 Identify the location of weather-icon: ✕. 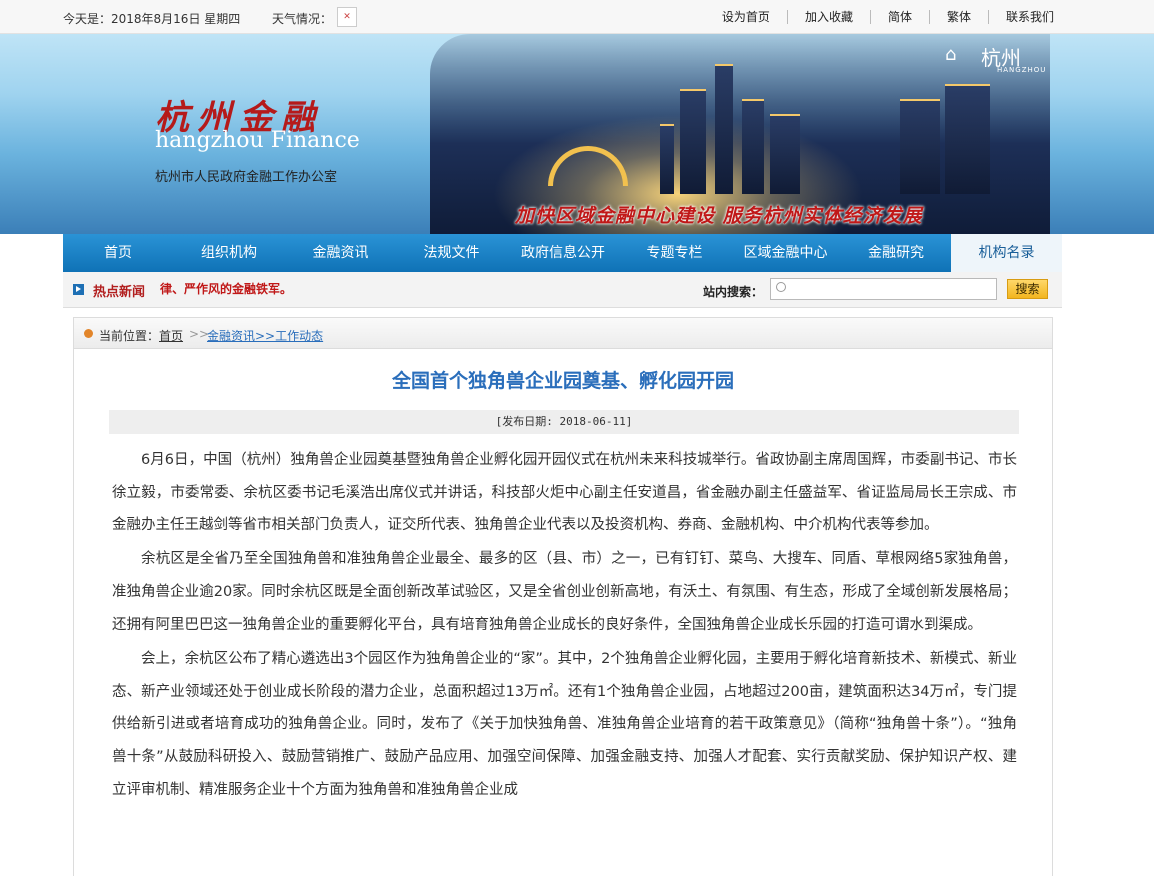
(347, 17).